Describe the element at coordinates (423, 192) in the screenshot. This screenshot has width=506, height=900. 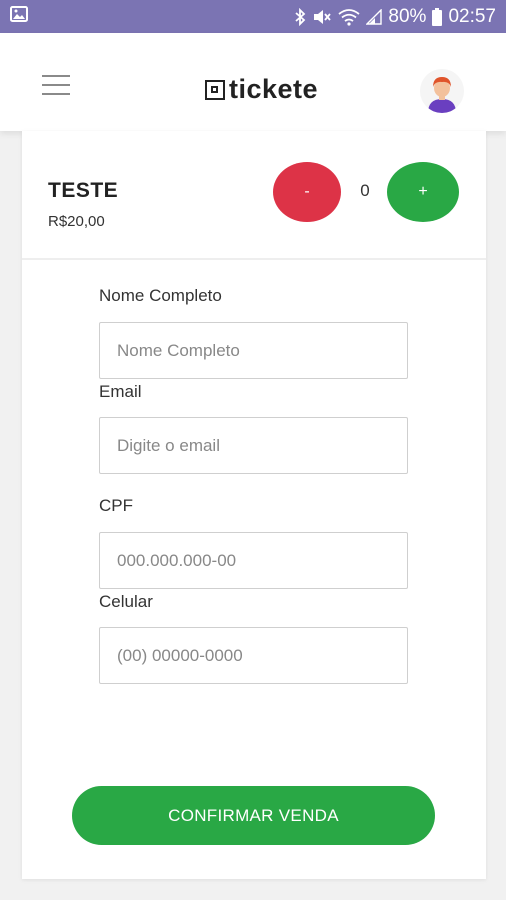
I see `increment-button: +` at that location.